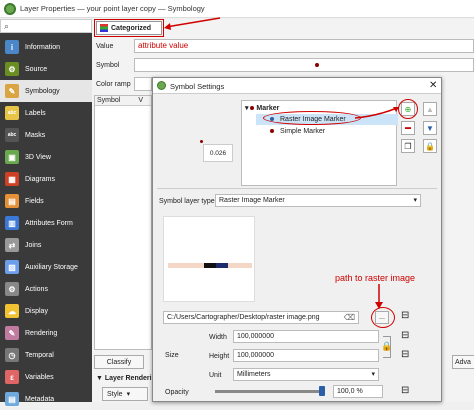 Image resolution: width=474 pixels, height=410 pixels. What do you see at coordinates (383, 317) in the screenshot?
I see `annotation-circle-browse` at bounding box center [383, 317].